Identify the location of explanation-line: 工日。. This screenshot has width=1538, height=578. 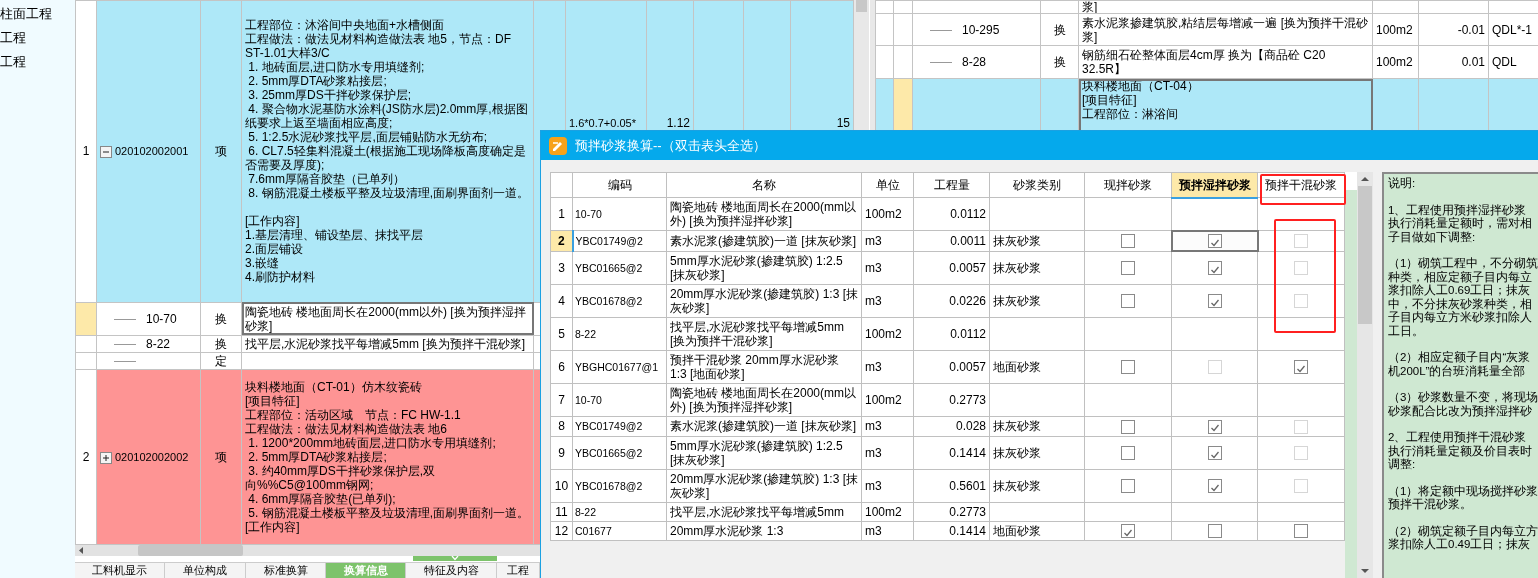
(1406, 331).